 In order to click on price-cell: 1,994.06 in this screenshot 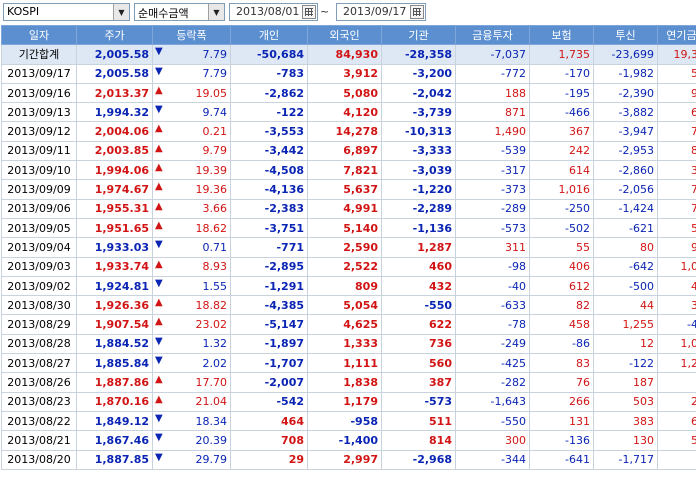, I will do `click(114, 170)`.